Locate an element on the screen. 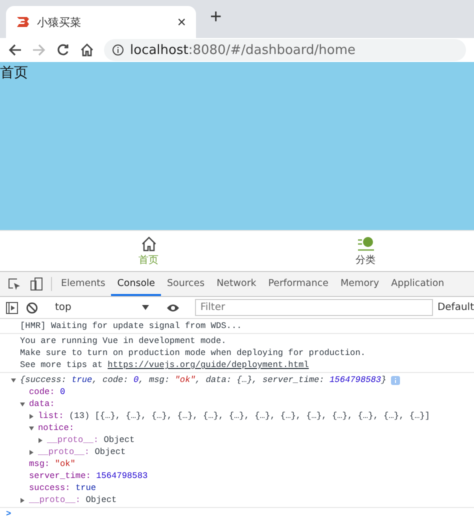  address-field: localhost:8080/#/dashboard/home is located at coordinates (285, 50).